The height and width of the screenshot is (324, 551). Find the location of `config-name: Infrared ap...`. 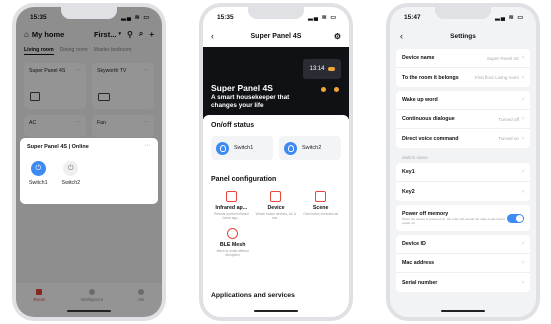

config-name: Infrared ap... is located at coordinates (231, 208).